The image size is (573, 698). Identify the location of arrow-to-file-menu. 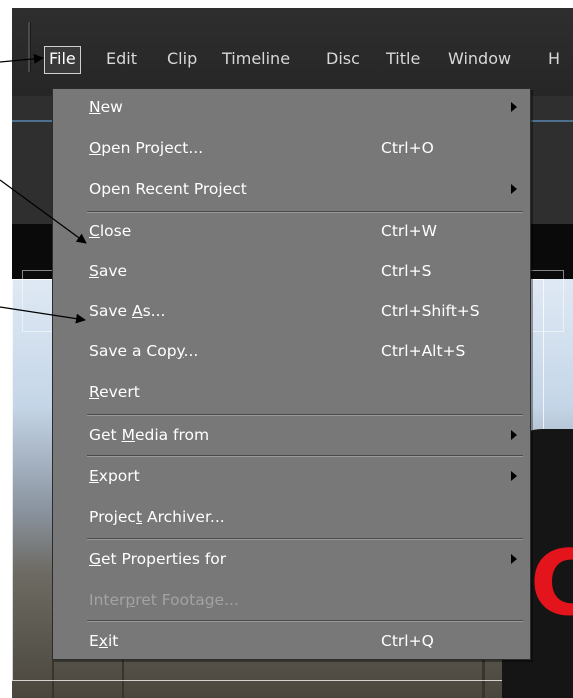
(22, 58).